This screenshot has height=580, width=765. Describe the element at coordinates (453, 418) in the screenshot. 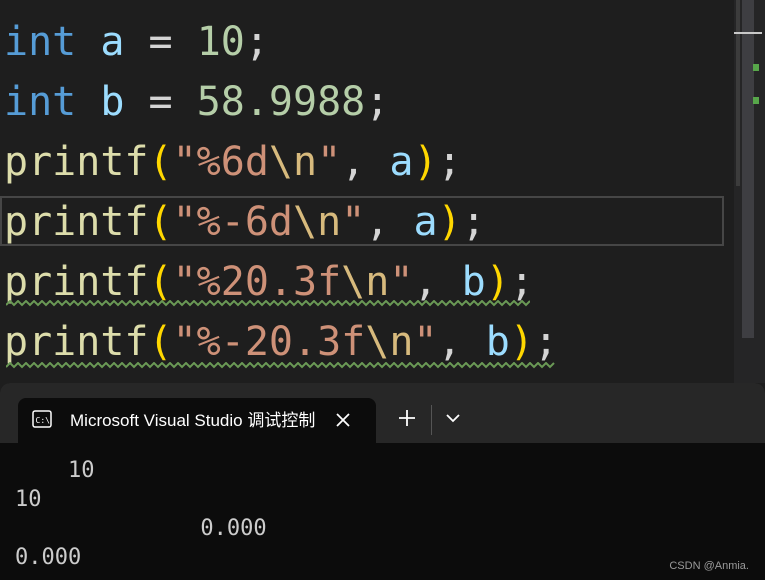

I see `chevron-down-icon` at that location.